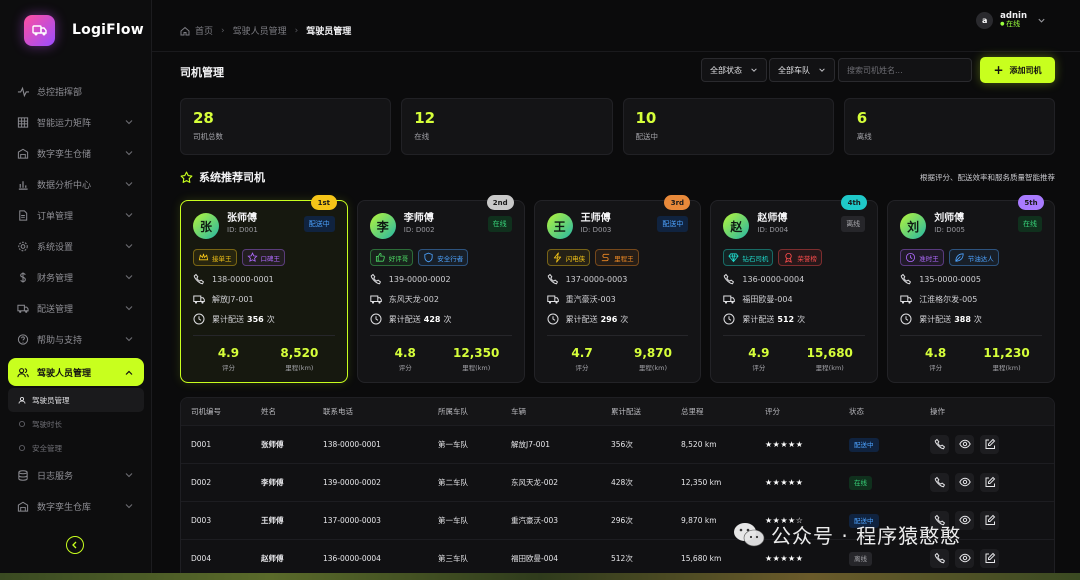 This screenshot has width=1080, height=580. Describe the element at coordinates (853, 224) in the screenshot. I see `status-badge: 离线` at that location.